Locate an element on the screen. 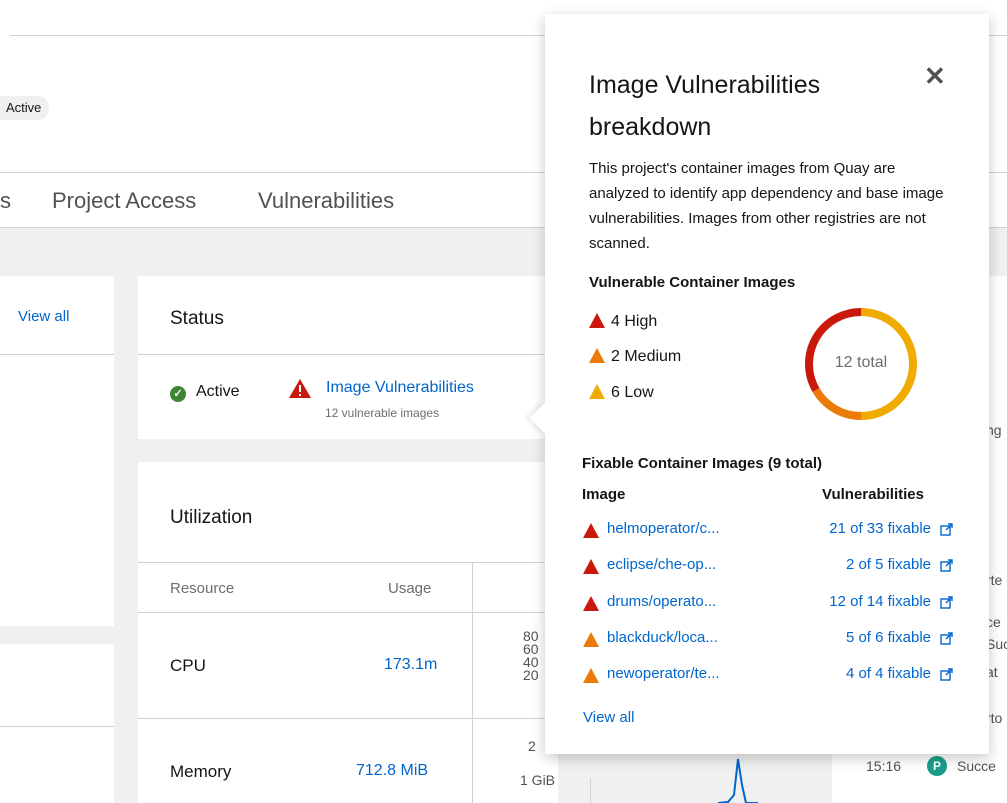 The height and width of the screenshot is (803, 1007). pod-badge: P is located at coordinates (937, 766).